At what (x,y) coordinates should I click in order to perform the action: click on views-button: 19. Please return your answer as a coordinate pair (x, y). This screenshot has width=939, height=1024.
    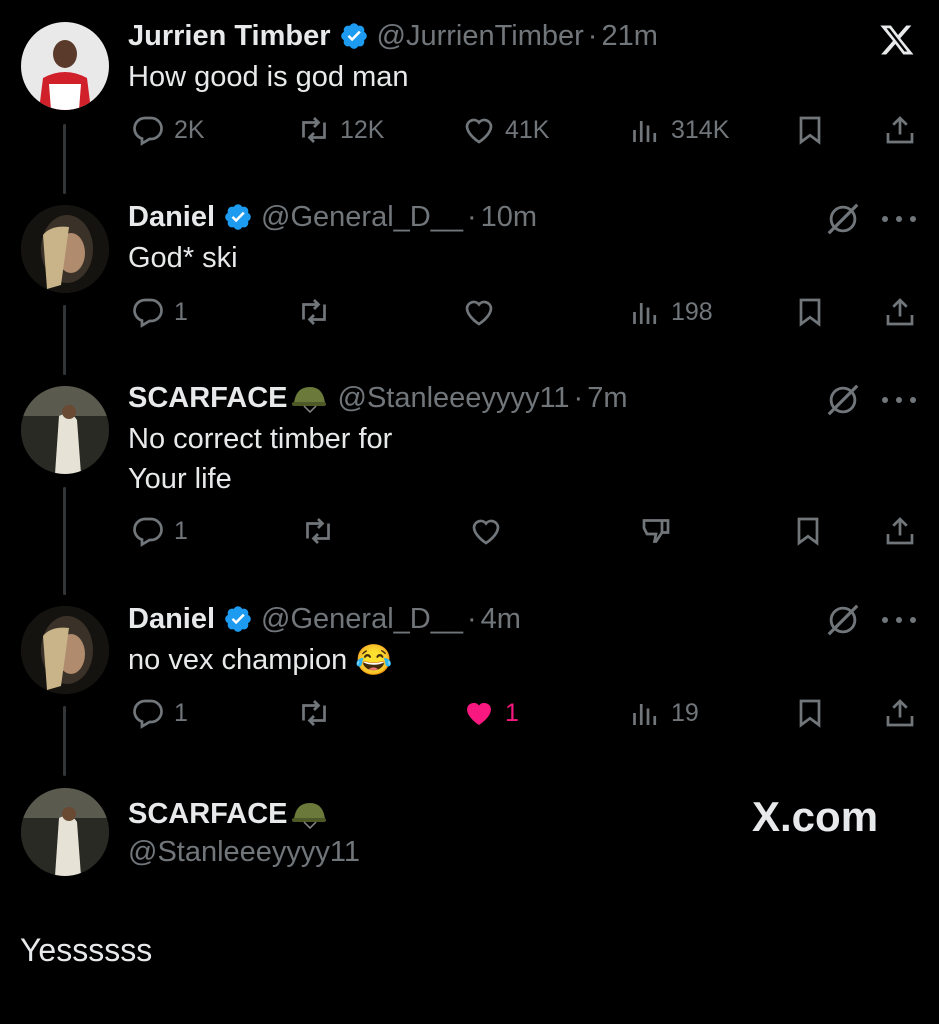
    Looking at the image, I should click on (663, 713).